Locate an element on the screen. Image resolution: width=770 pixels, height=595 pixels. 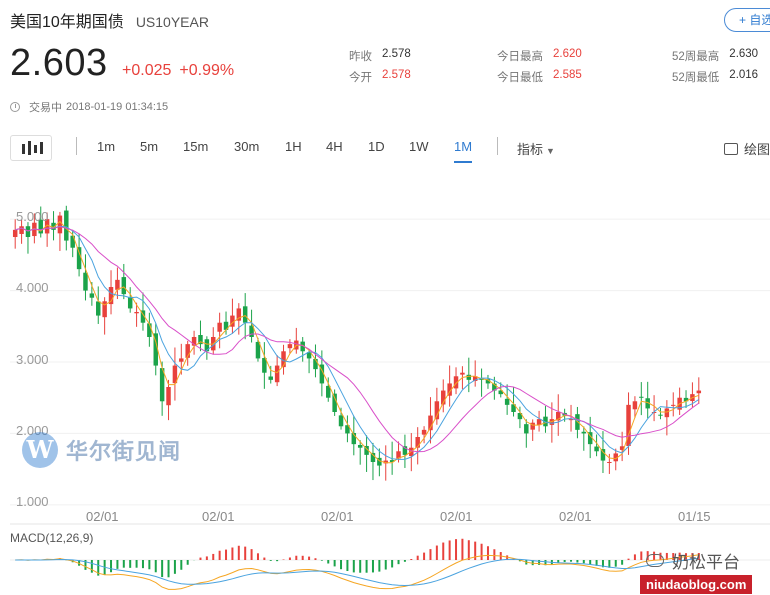
x-tick-label: 01/15 is located at coordinates (694, 516).